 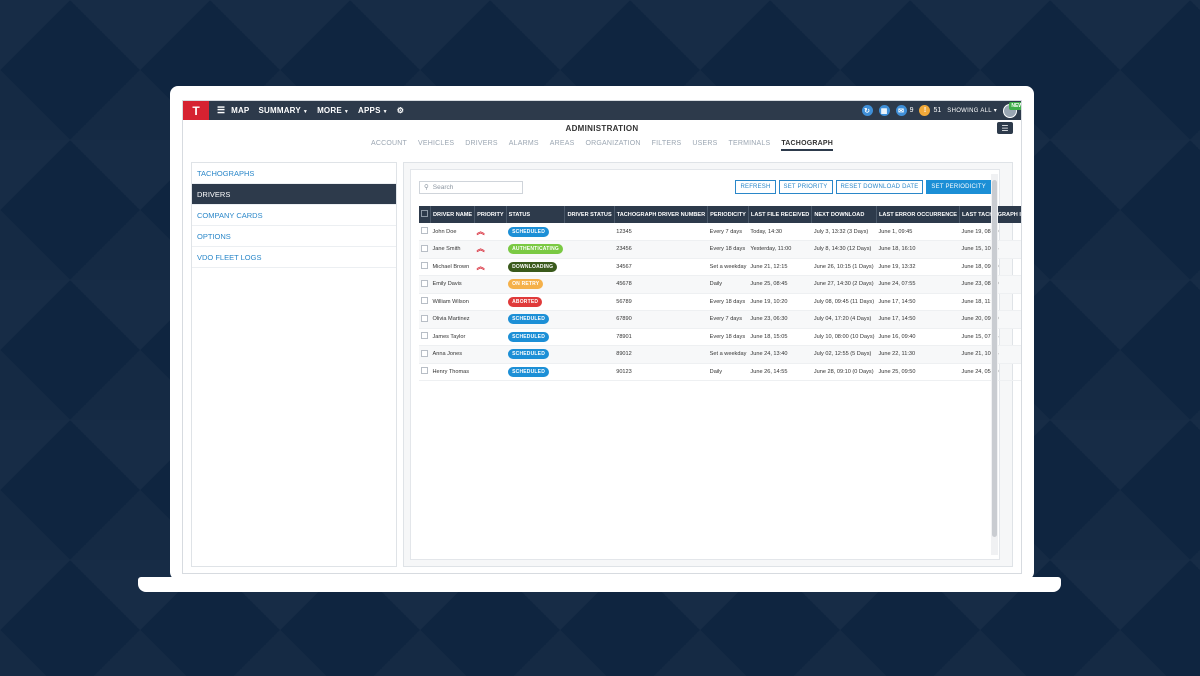 I want to click on set-priority-button: SET PRIORITY, so click(x=805, y=187).